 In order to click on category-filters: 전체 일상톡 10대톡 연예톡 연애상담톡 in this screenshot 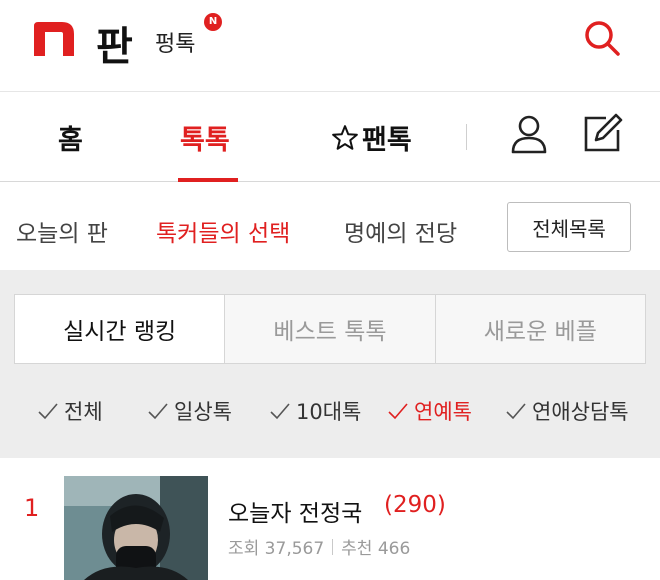, I will do `click(330, 411)`.